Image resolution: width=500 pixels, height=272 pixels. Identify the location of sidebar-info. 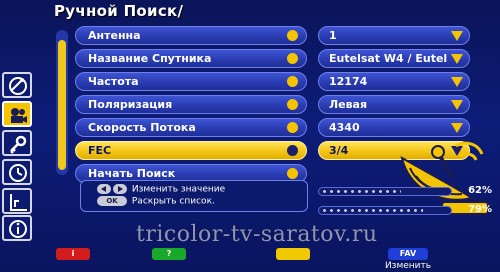
(17, 228).